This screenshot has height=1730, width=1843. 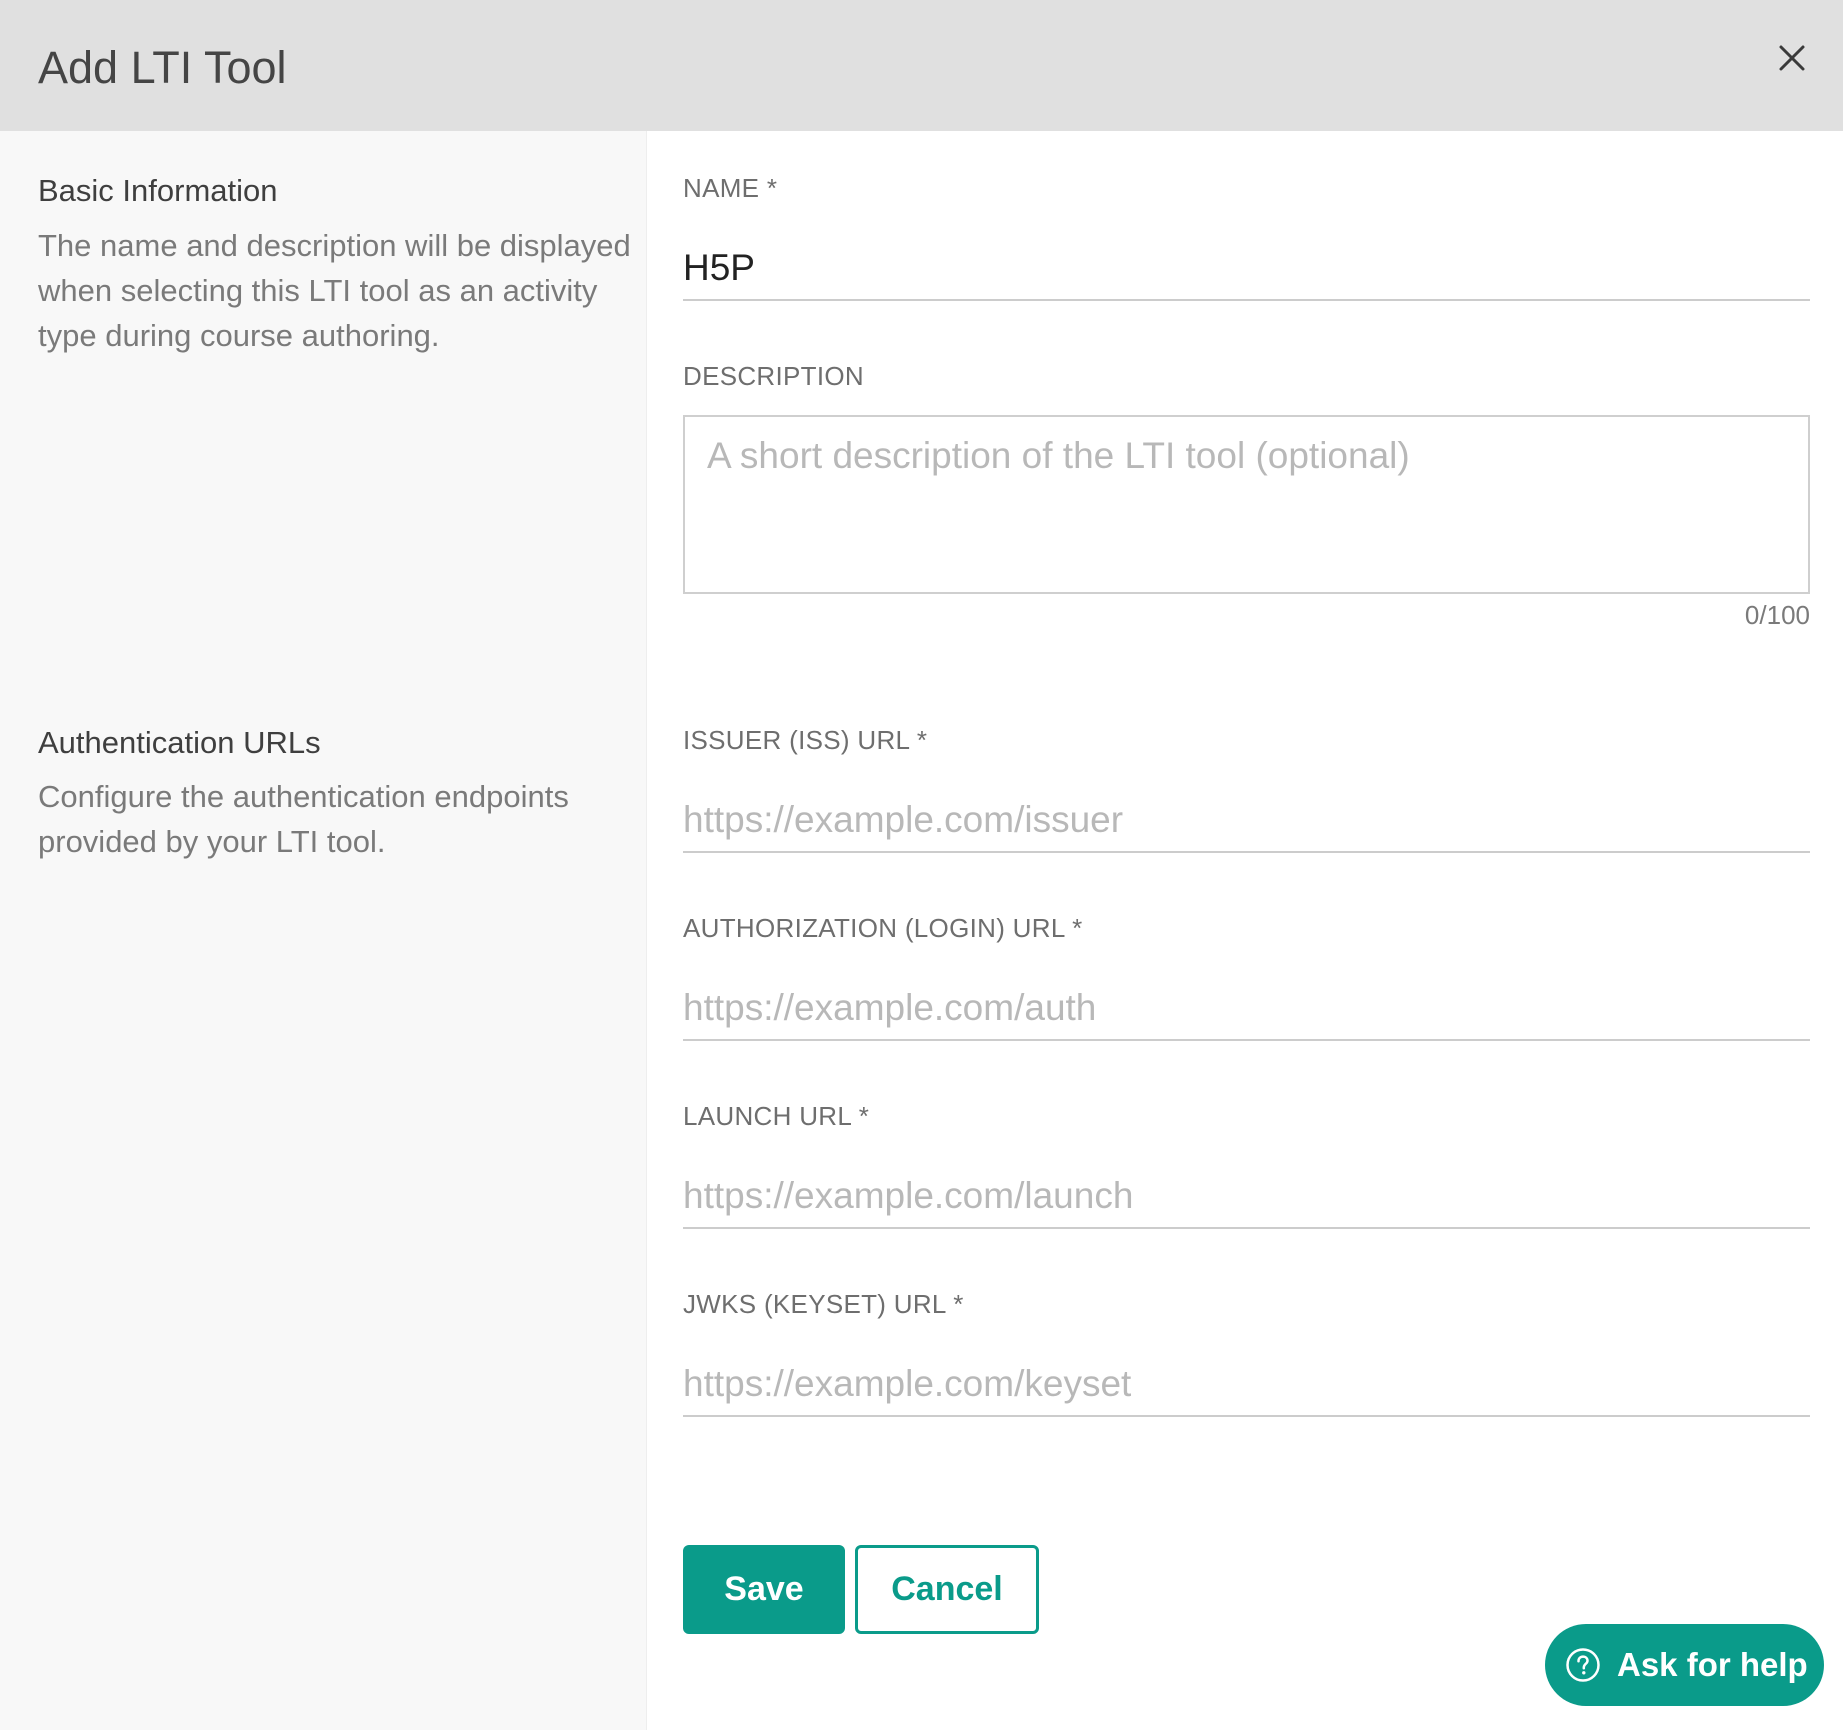 I want to click on ask-for-help-button: Ask for help, so click(x=1684, y=1665).